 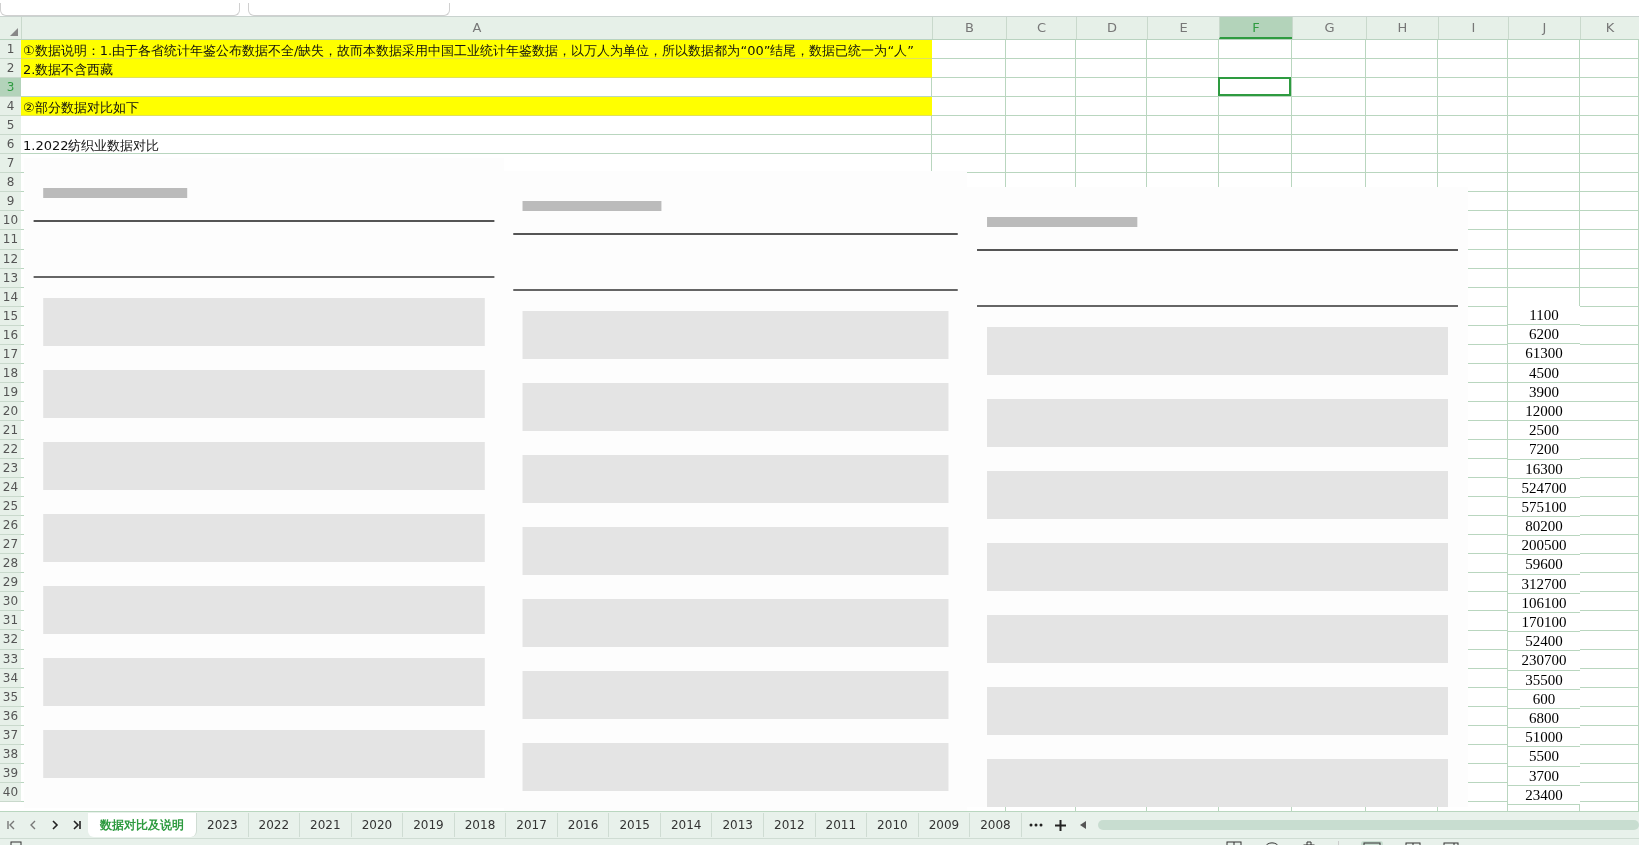 What do you see at coordinates (476, 69) in the screenshot?
I see `highlighted-cell: 2.数据不含西藏` at bounding box center [476, 69].